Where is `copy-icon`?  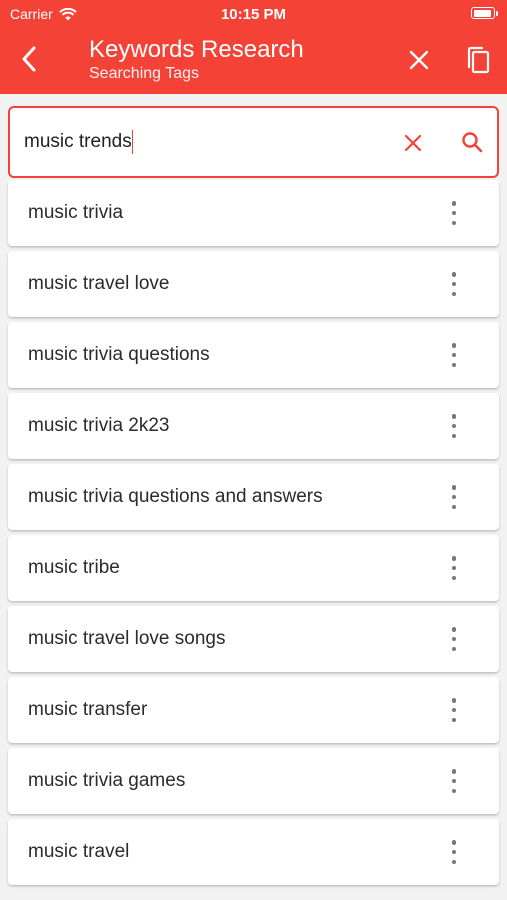 copy-icon is located at coordinates (478, 60).